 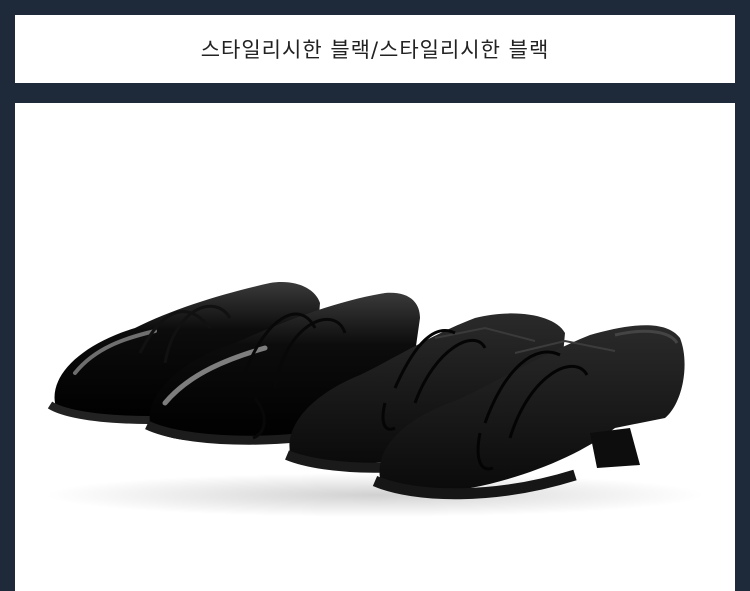 I want to click on page-title: 스타일리시한 블랙/스타일리시한 블랙, so click(x=375, y=50).